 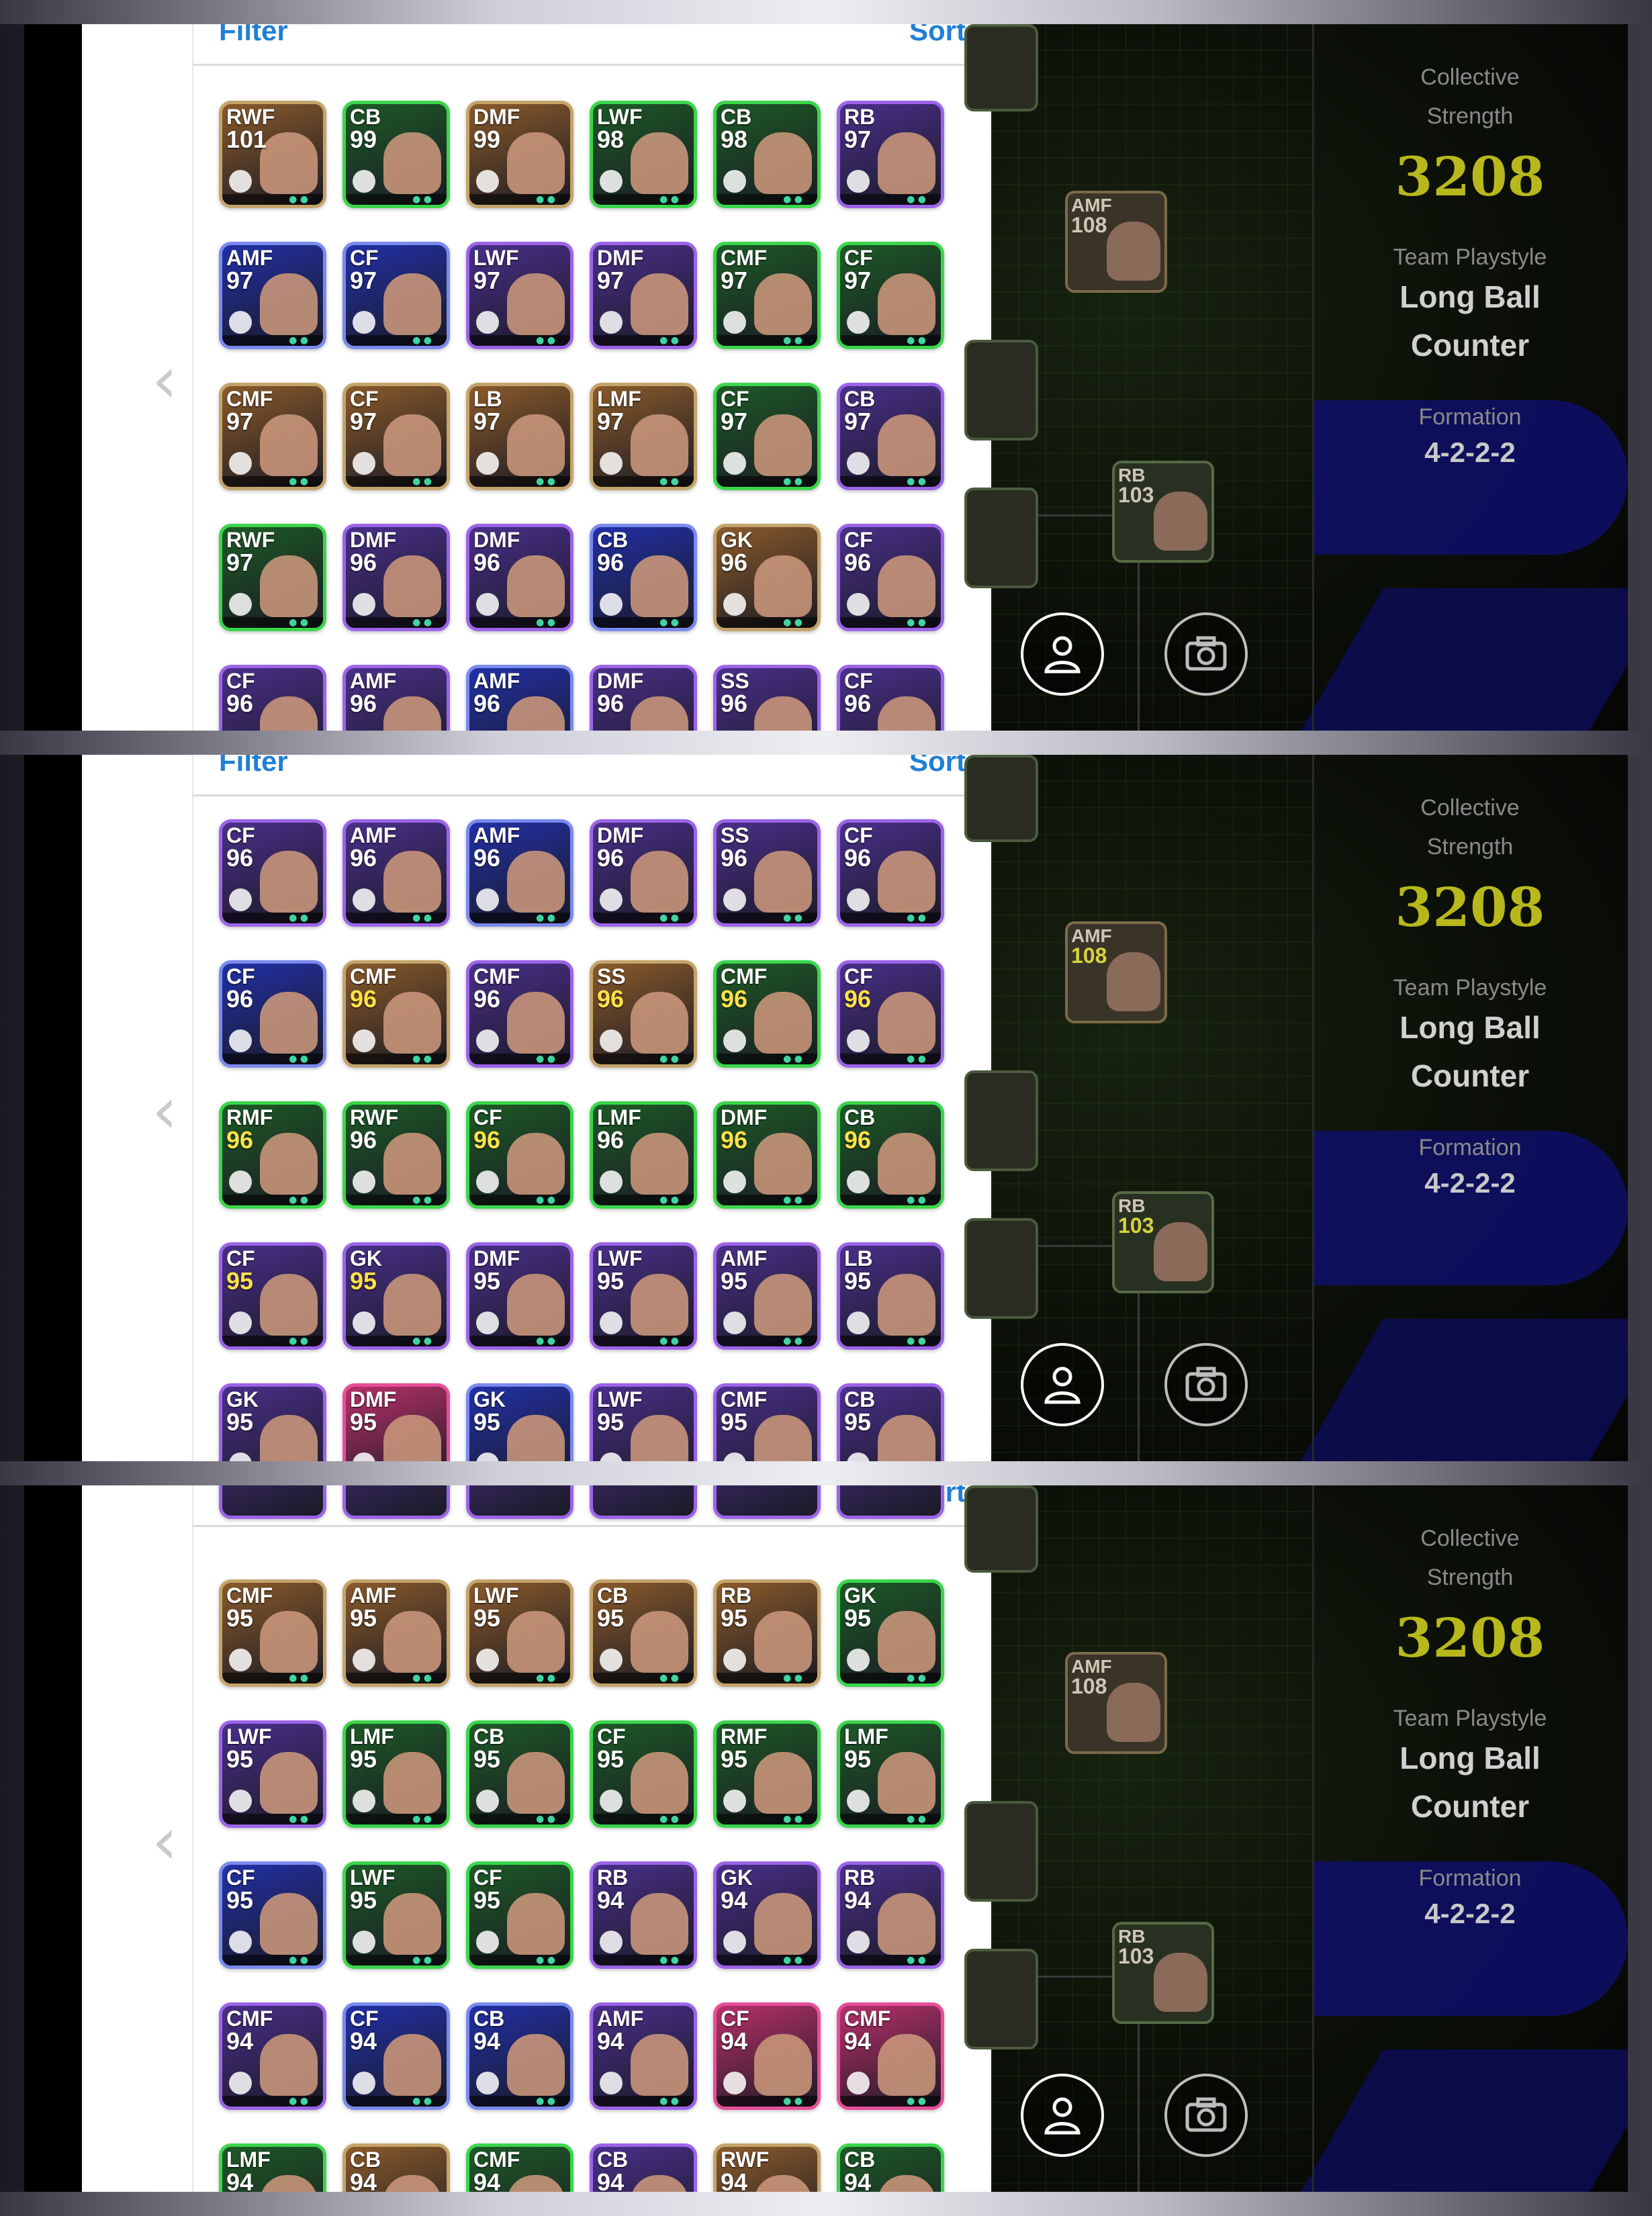 I want to click on player-card: RWF 97 ● ●, so click(x=272, y=577).